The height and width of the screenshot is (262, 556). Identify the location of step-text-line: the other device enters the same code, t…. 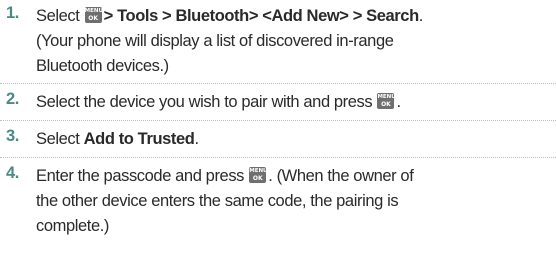
(217, 201).